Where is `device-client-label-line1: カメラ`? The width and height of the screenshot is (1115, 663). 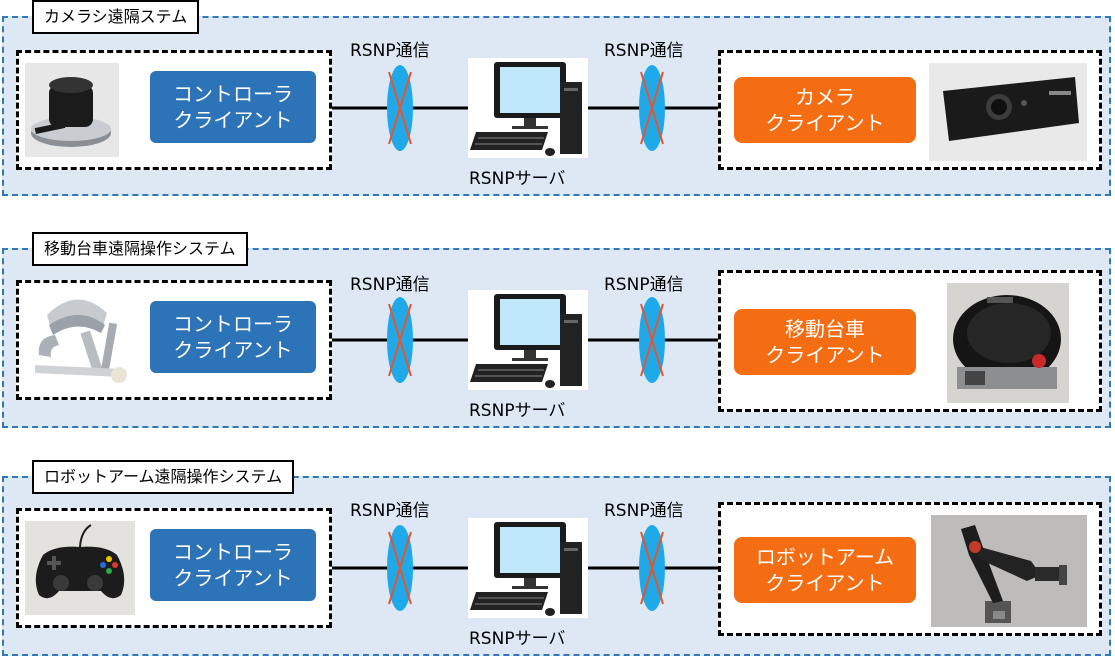
device-client-label-line1: カメラ is located at coordinates (825, 97).